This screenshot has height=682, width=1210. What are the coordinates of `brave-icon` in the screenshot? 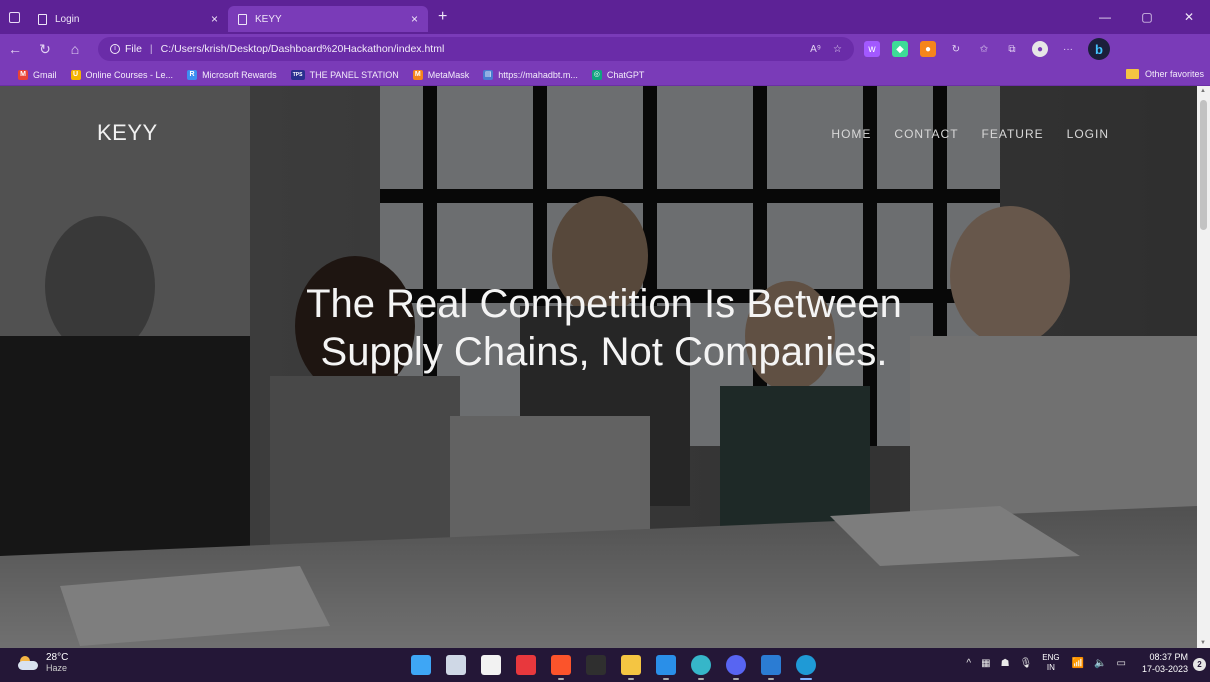 It's located at (561, 667).